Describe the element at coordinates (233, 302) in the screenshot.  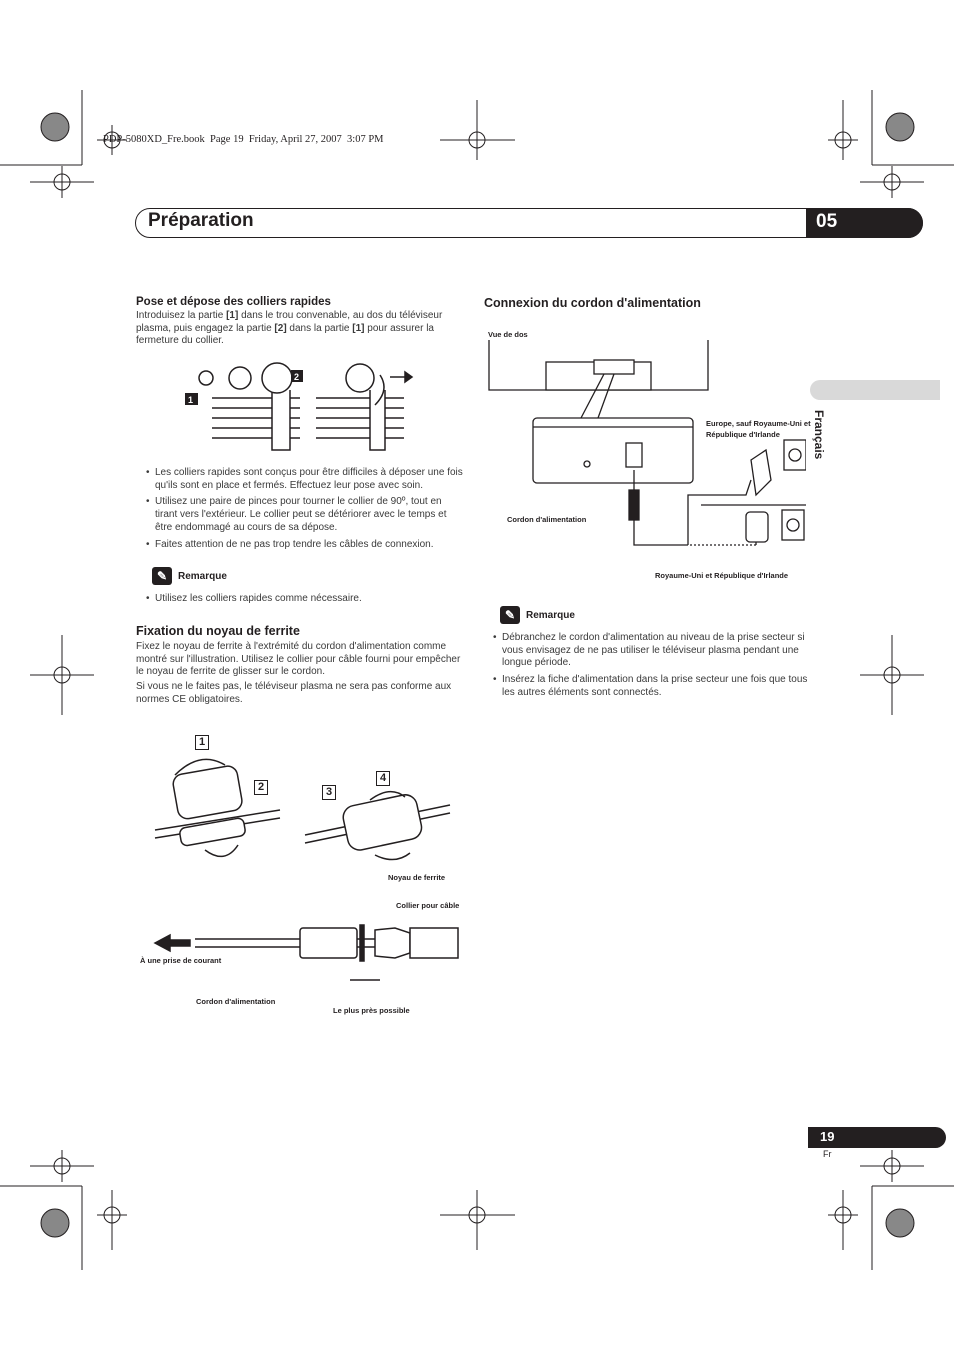
I see `section-title: Pose et dépose des colliers rapides` at that location.